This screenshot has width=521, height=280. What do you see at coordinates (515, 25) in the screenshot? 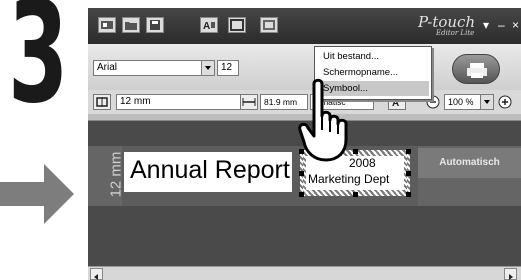
I see `close-button: ×` at bounding box center [515, 25].